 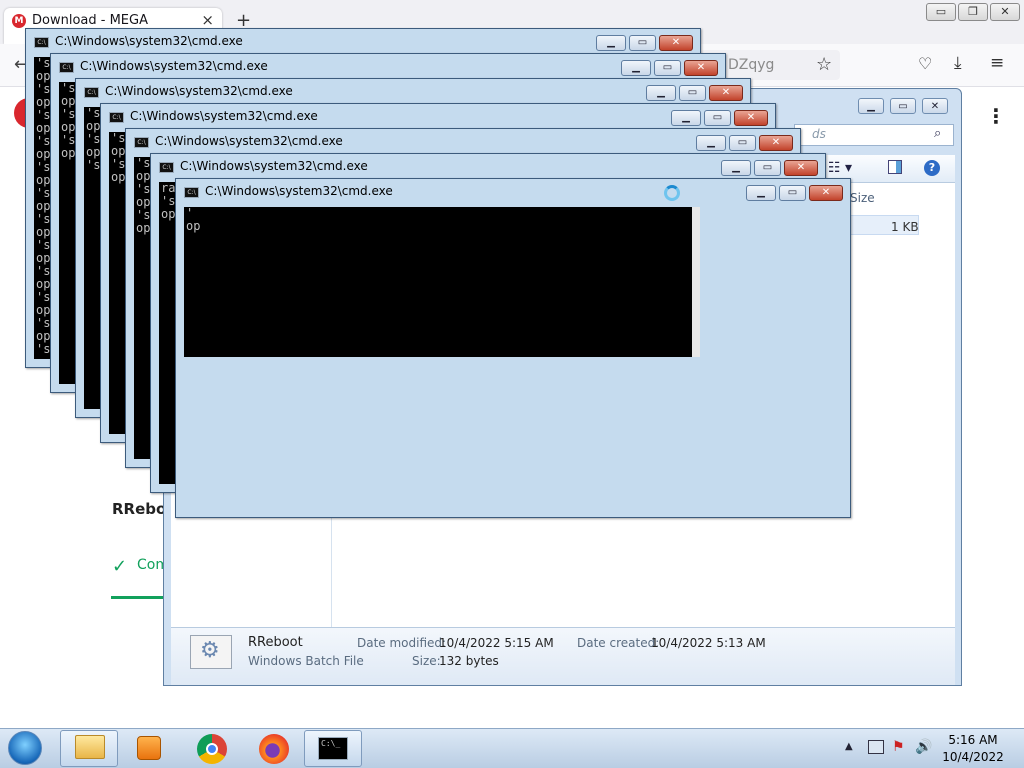 What do you see at coordinates (438, 282) in the screenshot?
I see `cmd-console: ' op` at bounding box center [438, 282].